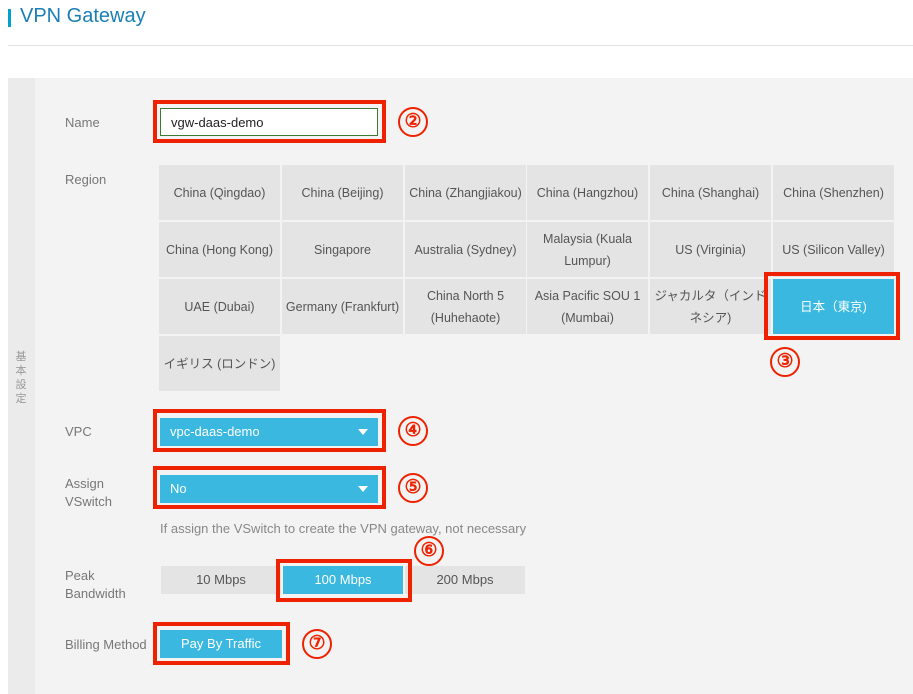 This screenshot has width=913, height=694. What do you see at coordinates (219, 306) in the screenshot?
I see `region-option: UAE (Dubai)` at bounding box center [219, 306].